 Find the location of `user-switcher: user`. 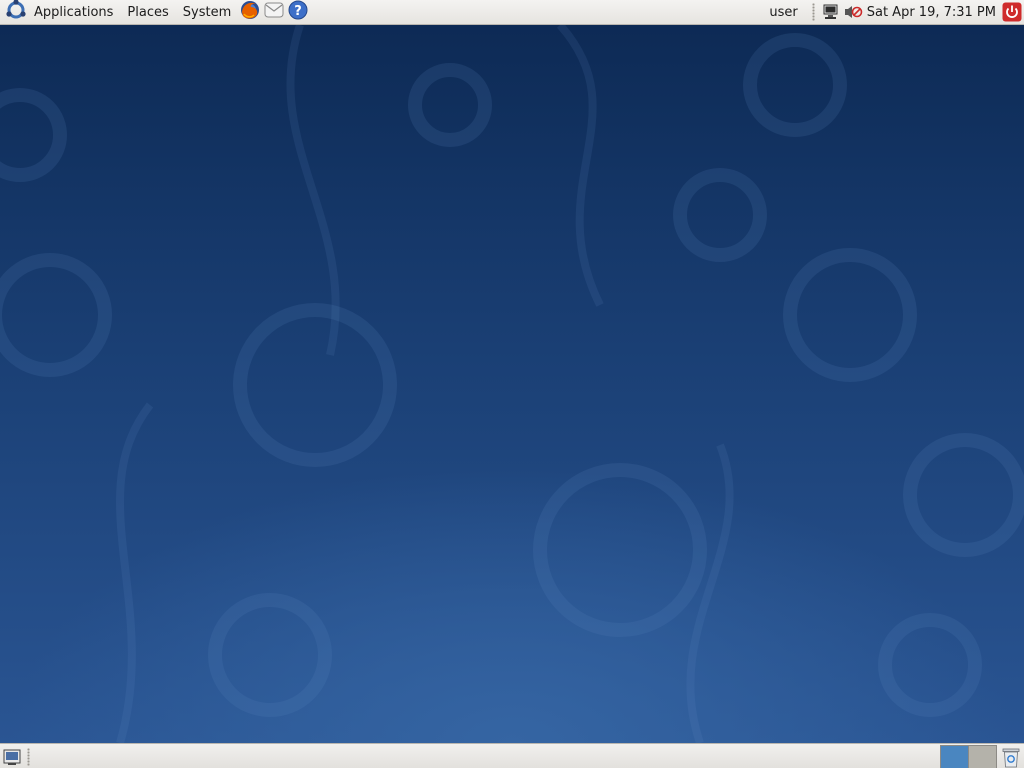

user-switcher: user is located at coordinates (784, 12).